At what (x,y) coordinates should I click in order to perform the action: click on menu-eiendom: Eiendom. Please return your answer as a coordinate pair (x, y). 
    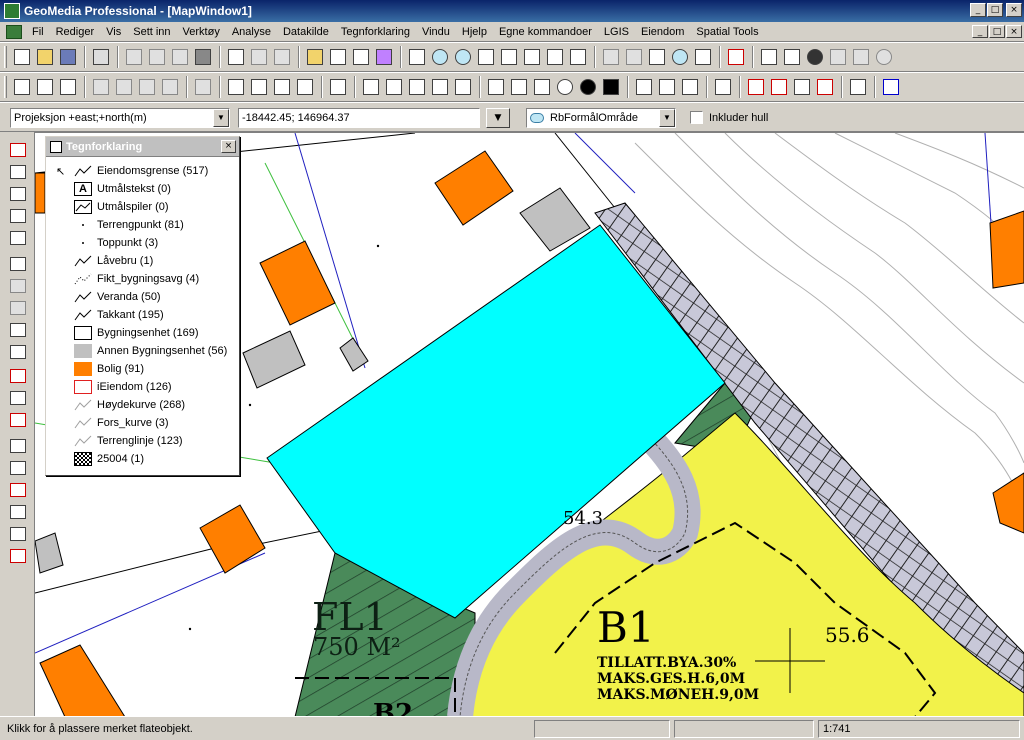
    Looking at the image, I should click on (662, 32).